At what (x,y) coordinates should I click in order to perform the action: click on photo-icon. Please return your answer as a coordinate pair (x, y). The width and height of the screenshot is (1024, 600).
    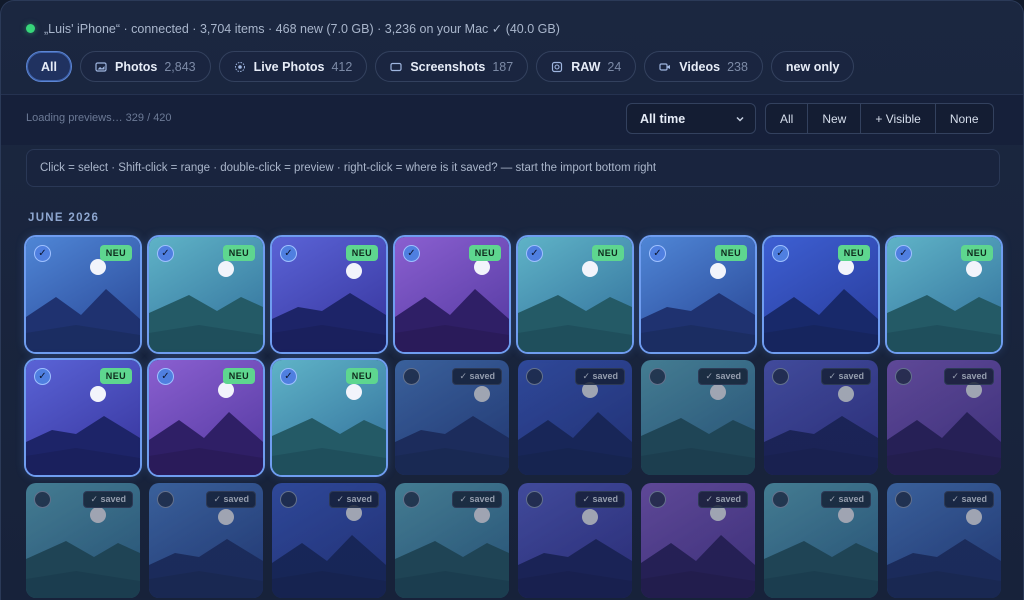
    Looking at the image, I should click on (101, 66).